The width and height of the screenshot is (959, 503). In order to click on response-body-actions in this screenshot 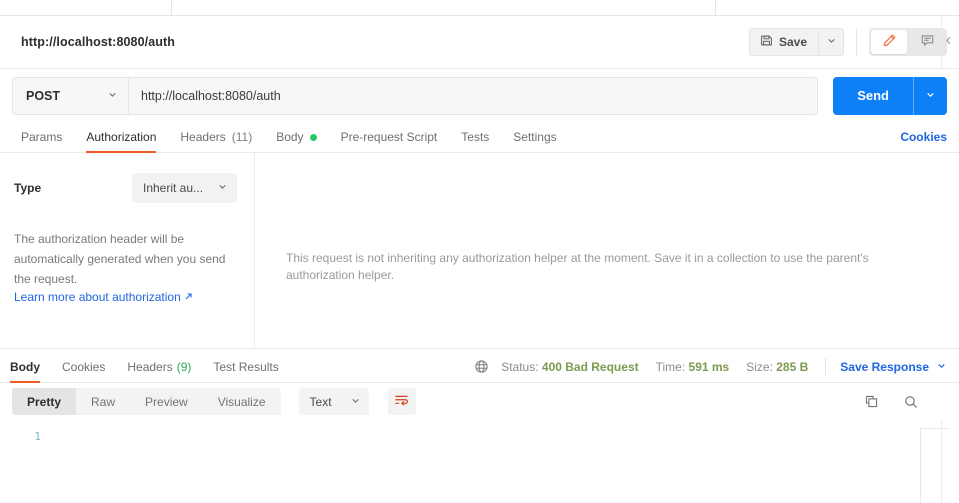, I will do `click(905, 402)`.